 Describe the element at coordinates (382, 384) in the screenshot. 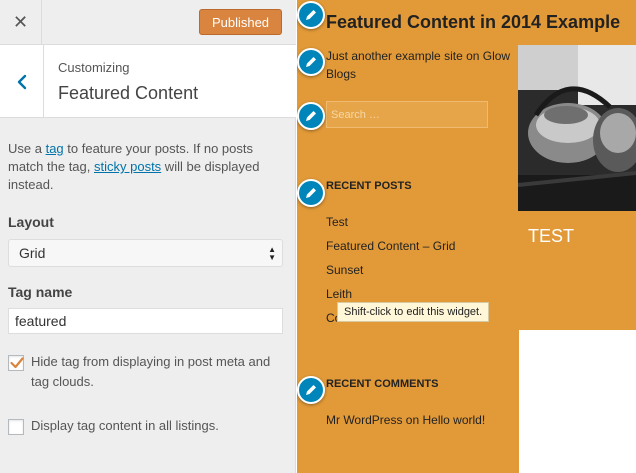

I see `recent-comments-title: Recent Comments` at that location.